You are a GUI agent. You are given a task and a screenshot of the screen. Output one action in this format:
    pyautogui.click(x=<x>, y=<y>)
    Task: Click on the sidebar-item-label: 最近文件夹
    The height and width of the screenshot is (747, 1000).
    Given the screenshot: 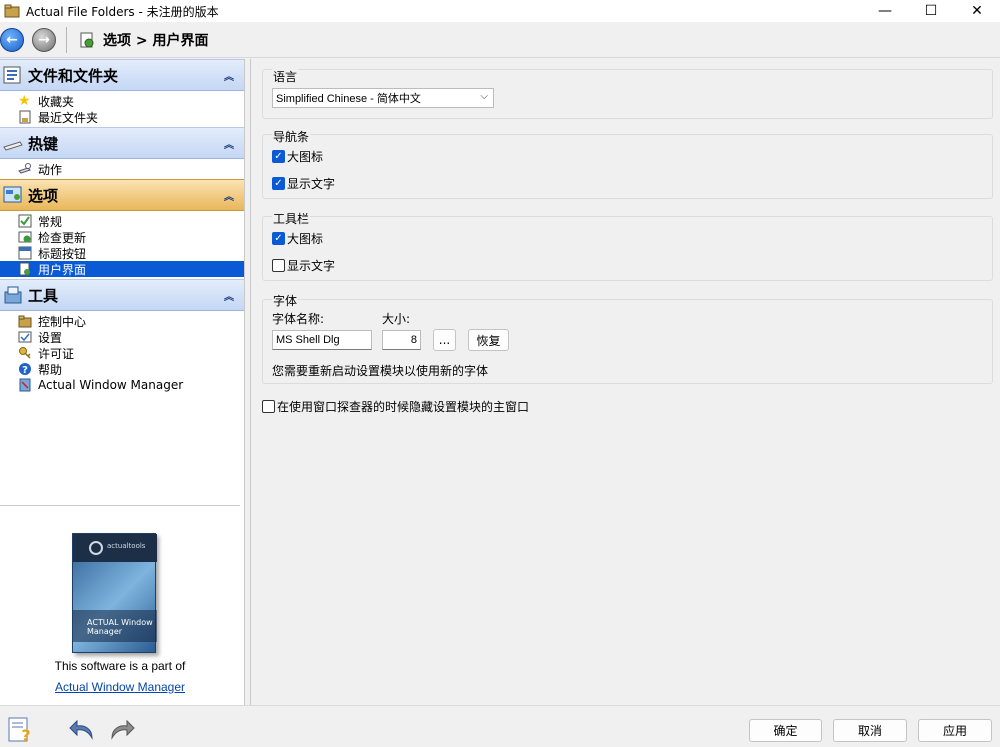 What is the action you would take?
    pyautogui.click(x=68, y=117)
    